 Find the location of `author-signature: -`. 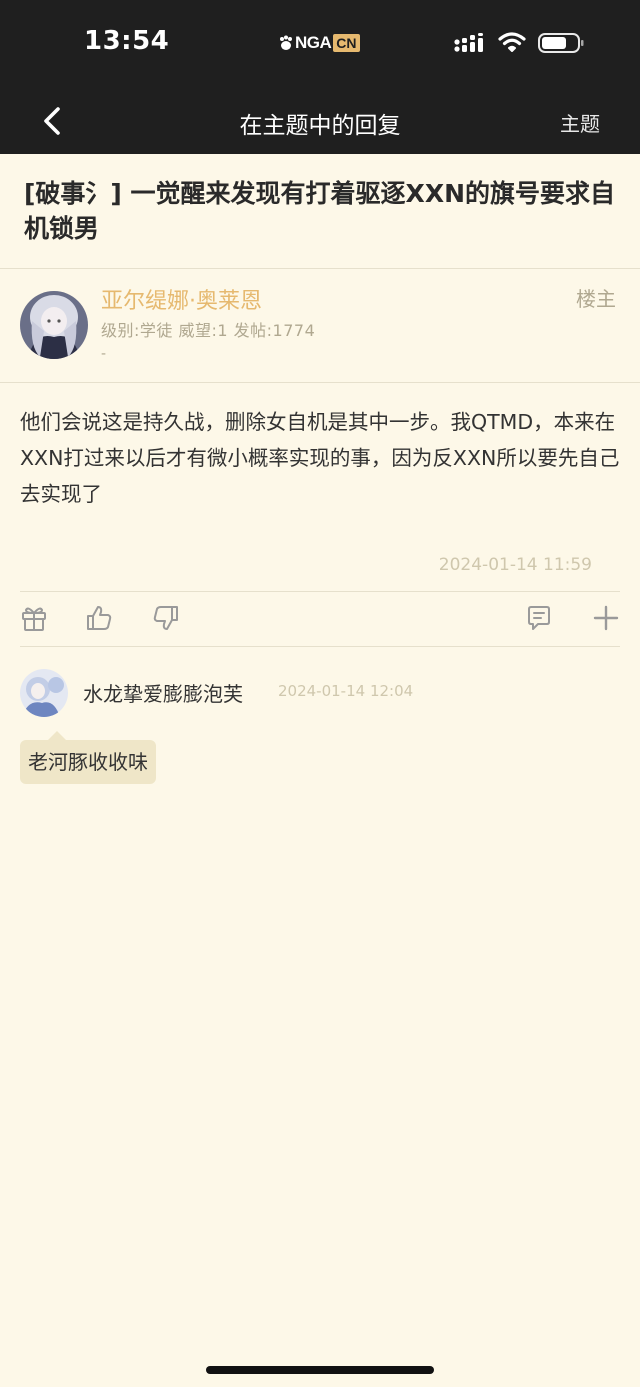

author-signature: - is located at coordinates (104, 354).